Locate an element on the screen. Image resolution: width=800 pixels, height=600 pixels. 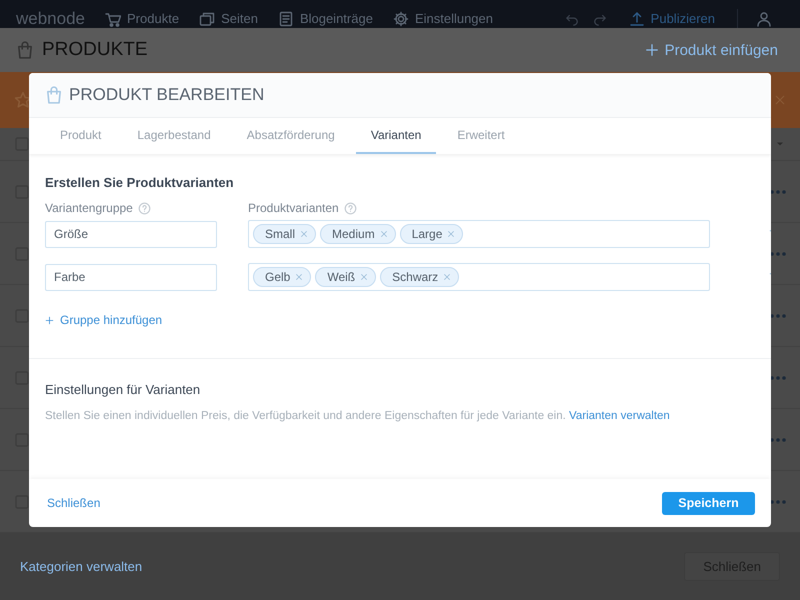
group-name-field: Größe is located at coordinates (131, 234).